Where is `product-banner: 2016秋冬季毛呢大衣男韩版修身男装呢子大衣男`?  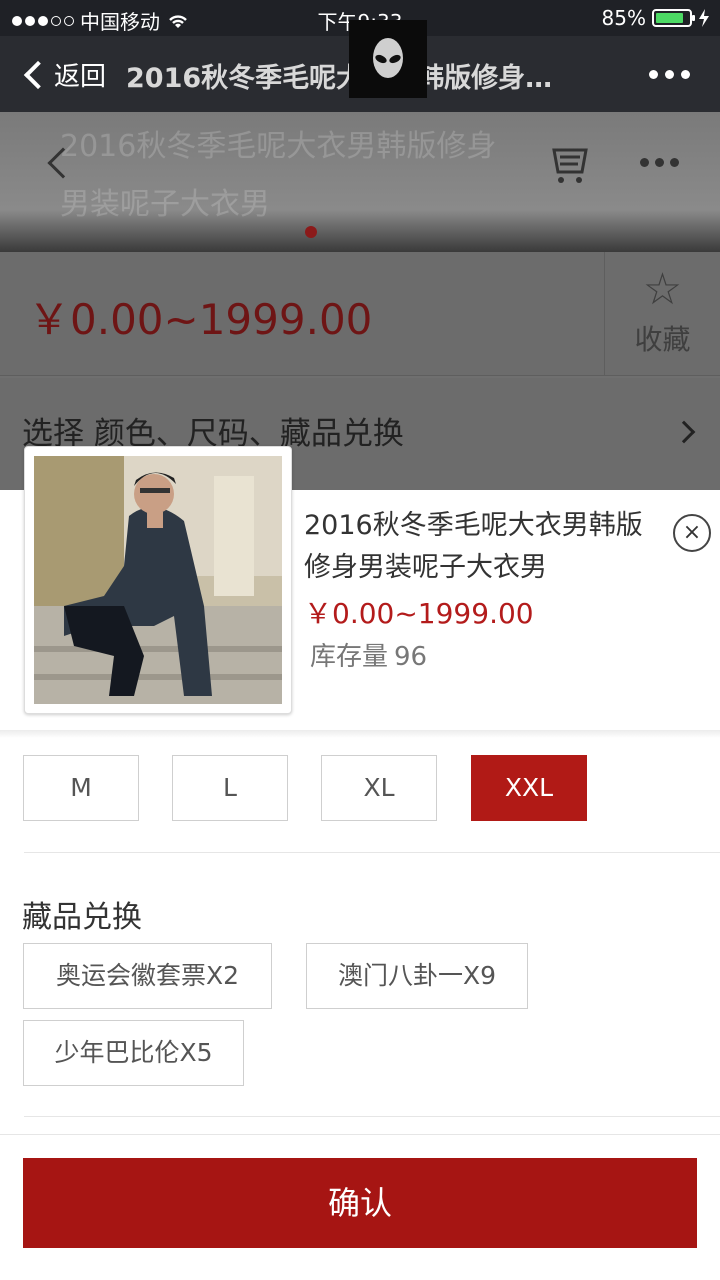 product-banner: 2016秋冬季毛呢大衣男韩版修身男装呢子大衣男 is located at coordinates (360, 182).